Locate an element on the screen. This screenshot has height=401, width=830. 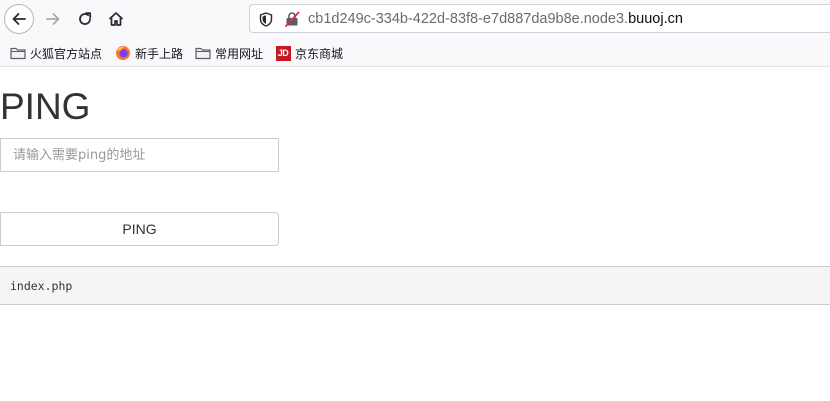
ping-output: index.php is located at coordinates (415, 285).